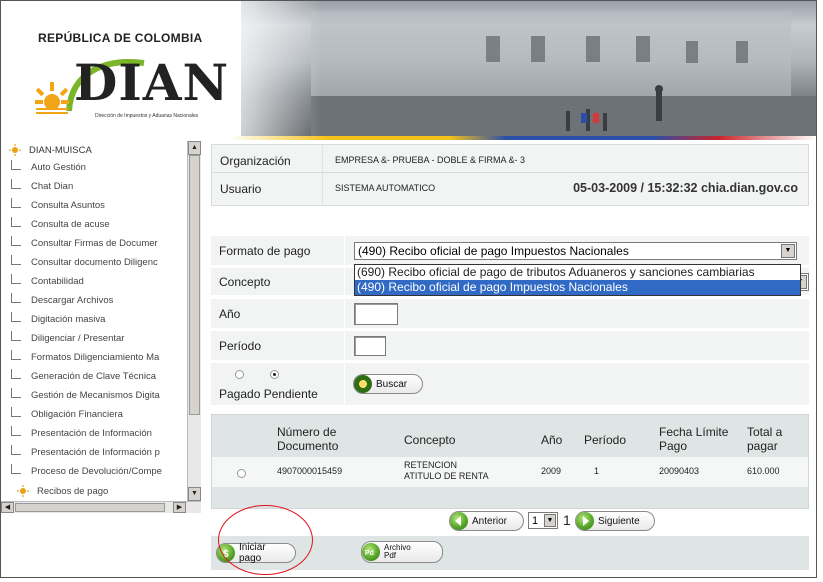 Image resolution: width=823 pixels, height=582 pixels. What do you see at coordinates (62, 300) in the screenshot?
I see `sidebar-item: Descargar Archivos` at bounding box center [62, 300].